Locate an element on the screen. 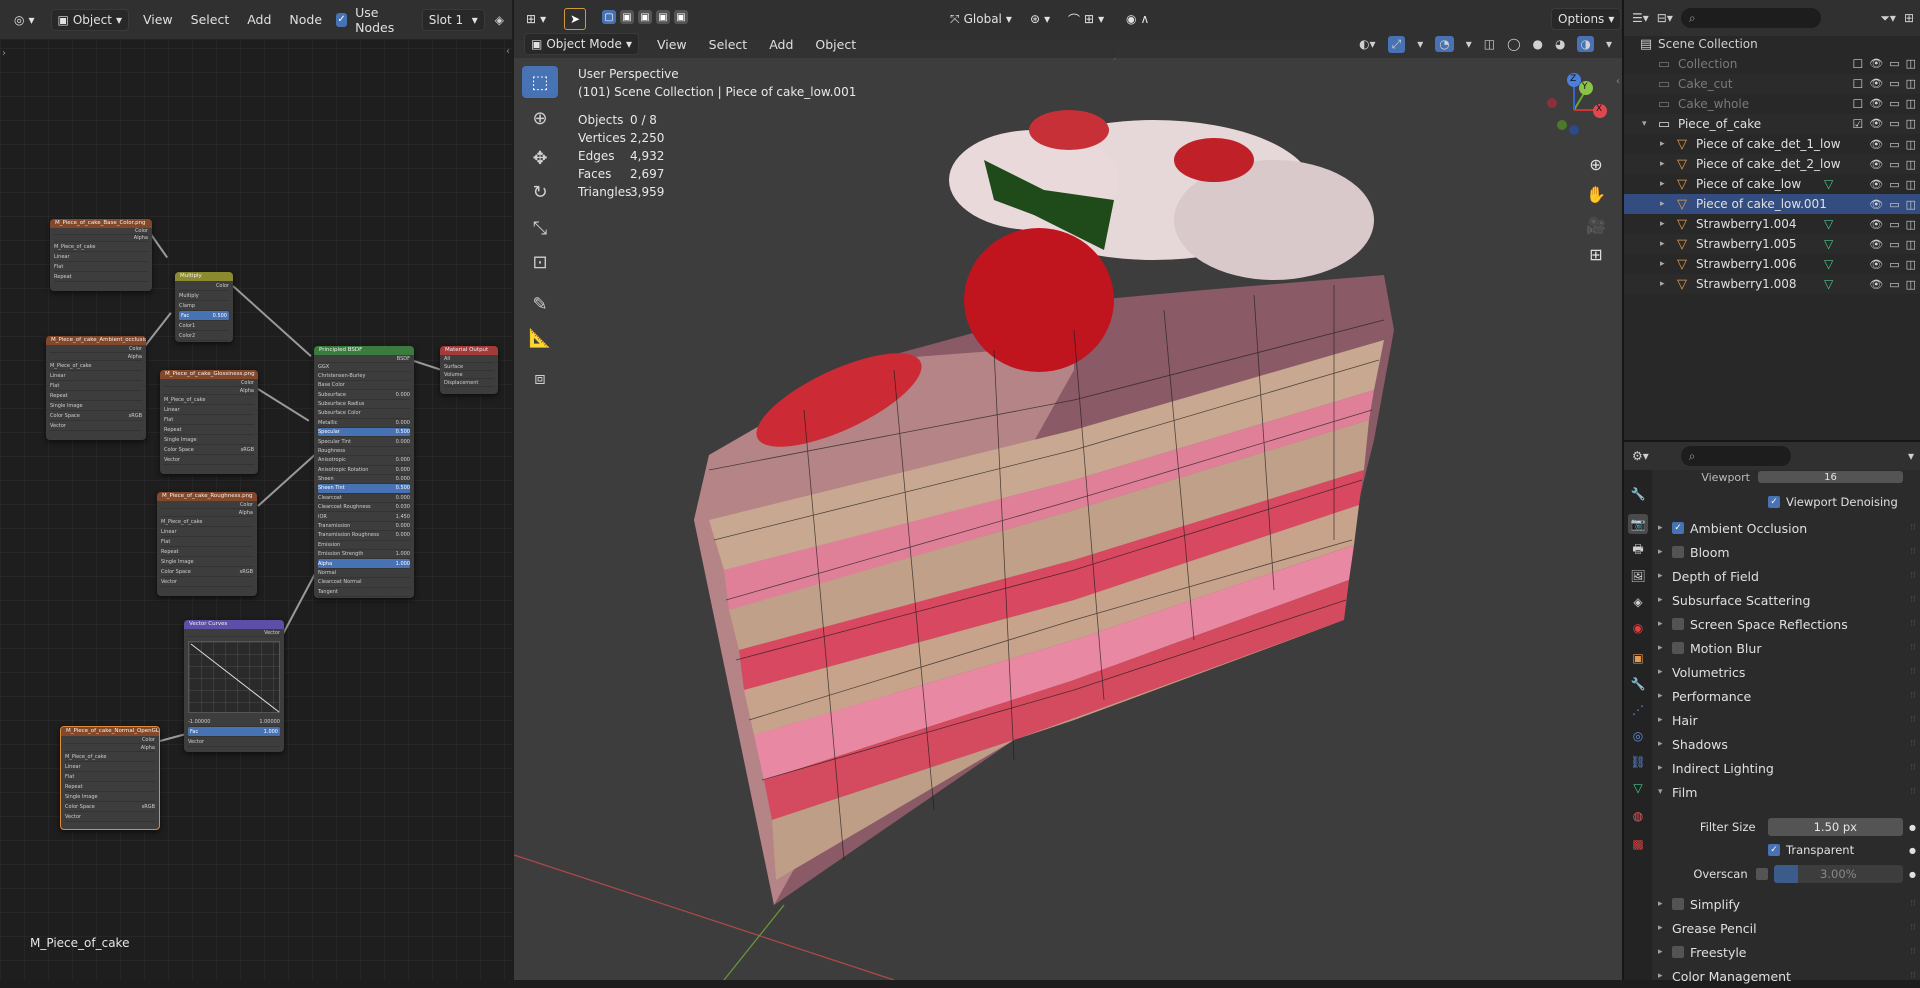  menu-object: Object is located at coordinates (835, 44).